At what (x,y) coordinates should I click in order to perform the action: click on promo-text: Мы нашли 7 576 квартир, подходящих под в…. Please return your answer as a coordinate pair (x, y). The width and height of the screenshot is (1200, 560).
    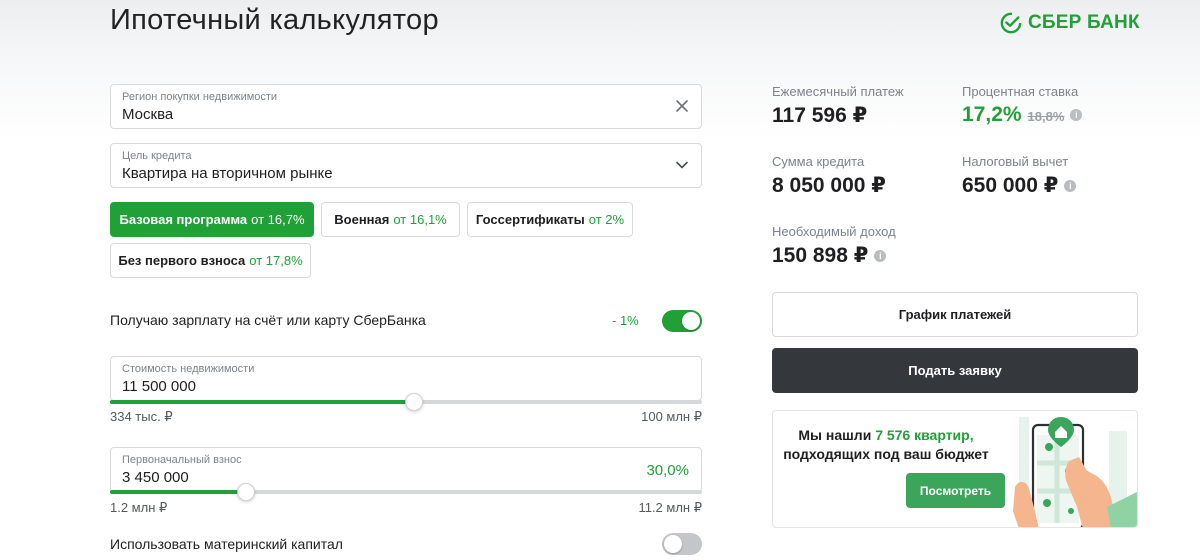
    Looking at the image, I should click on (886, 445).